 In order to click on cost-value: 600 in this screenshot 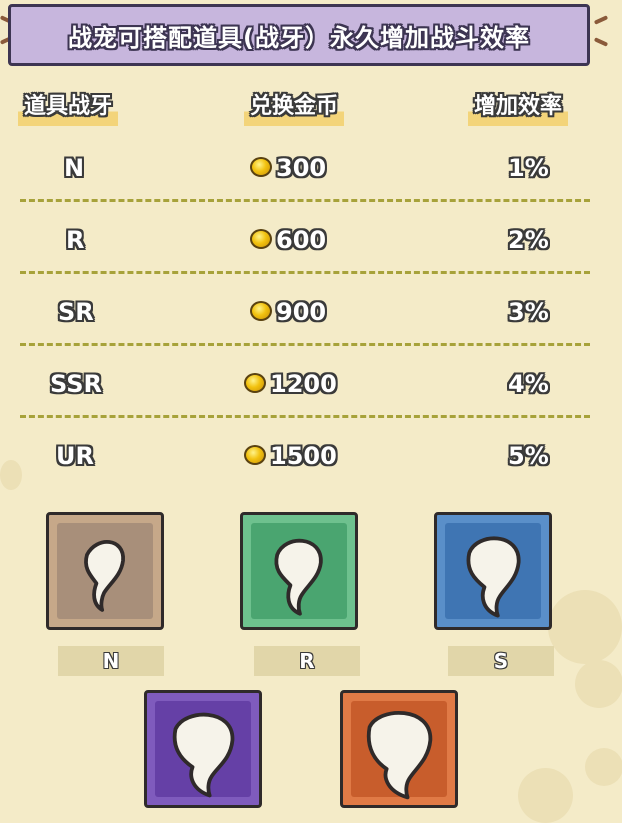, I will do `click(301, 240)`.